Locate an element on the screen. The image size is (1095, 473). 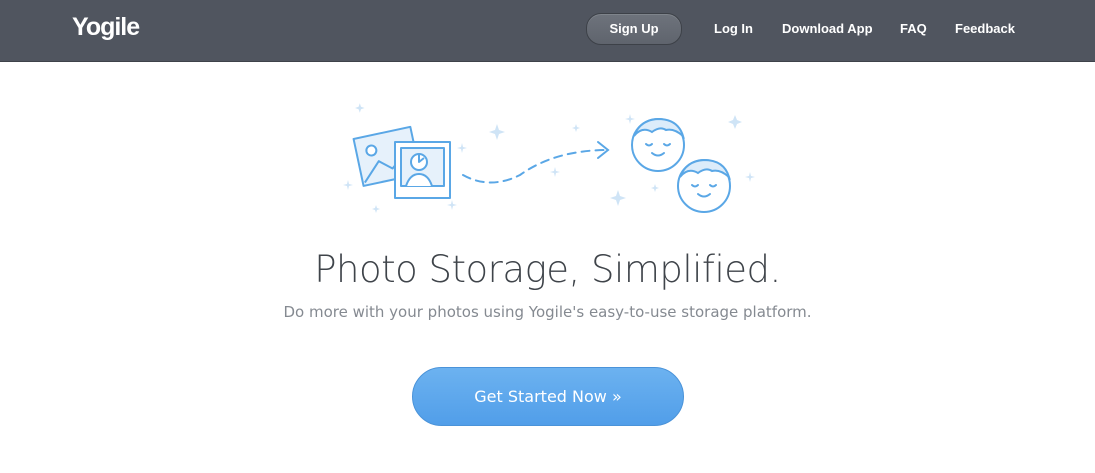
hero-illustration is located at coordinates (549, 158).